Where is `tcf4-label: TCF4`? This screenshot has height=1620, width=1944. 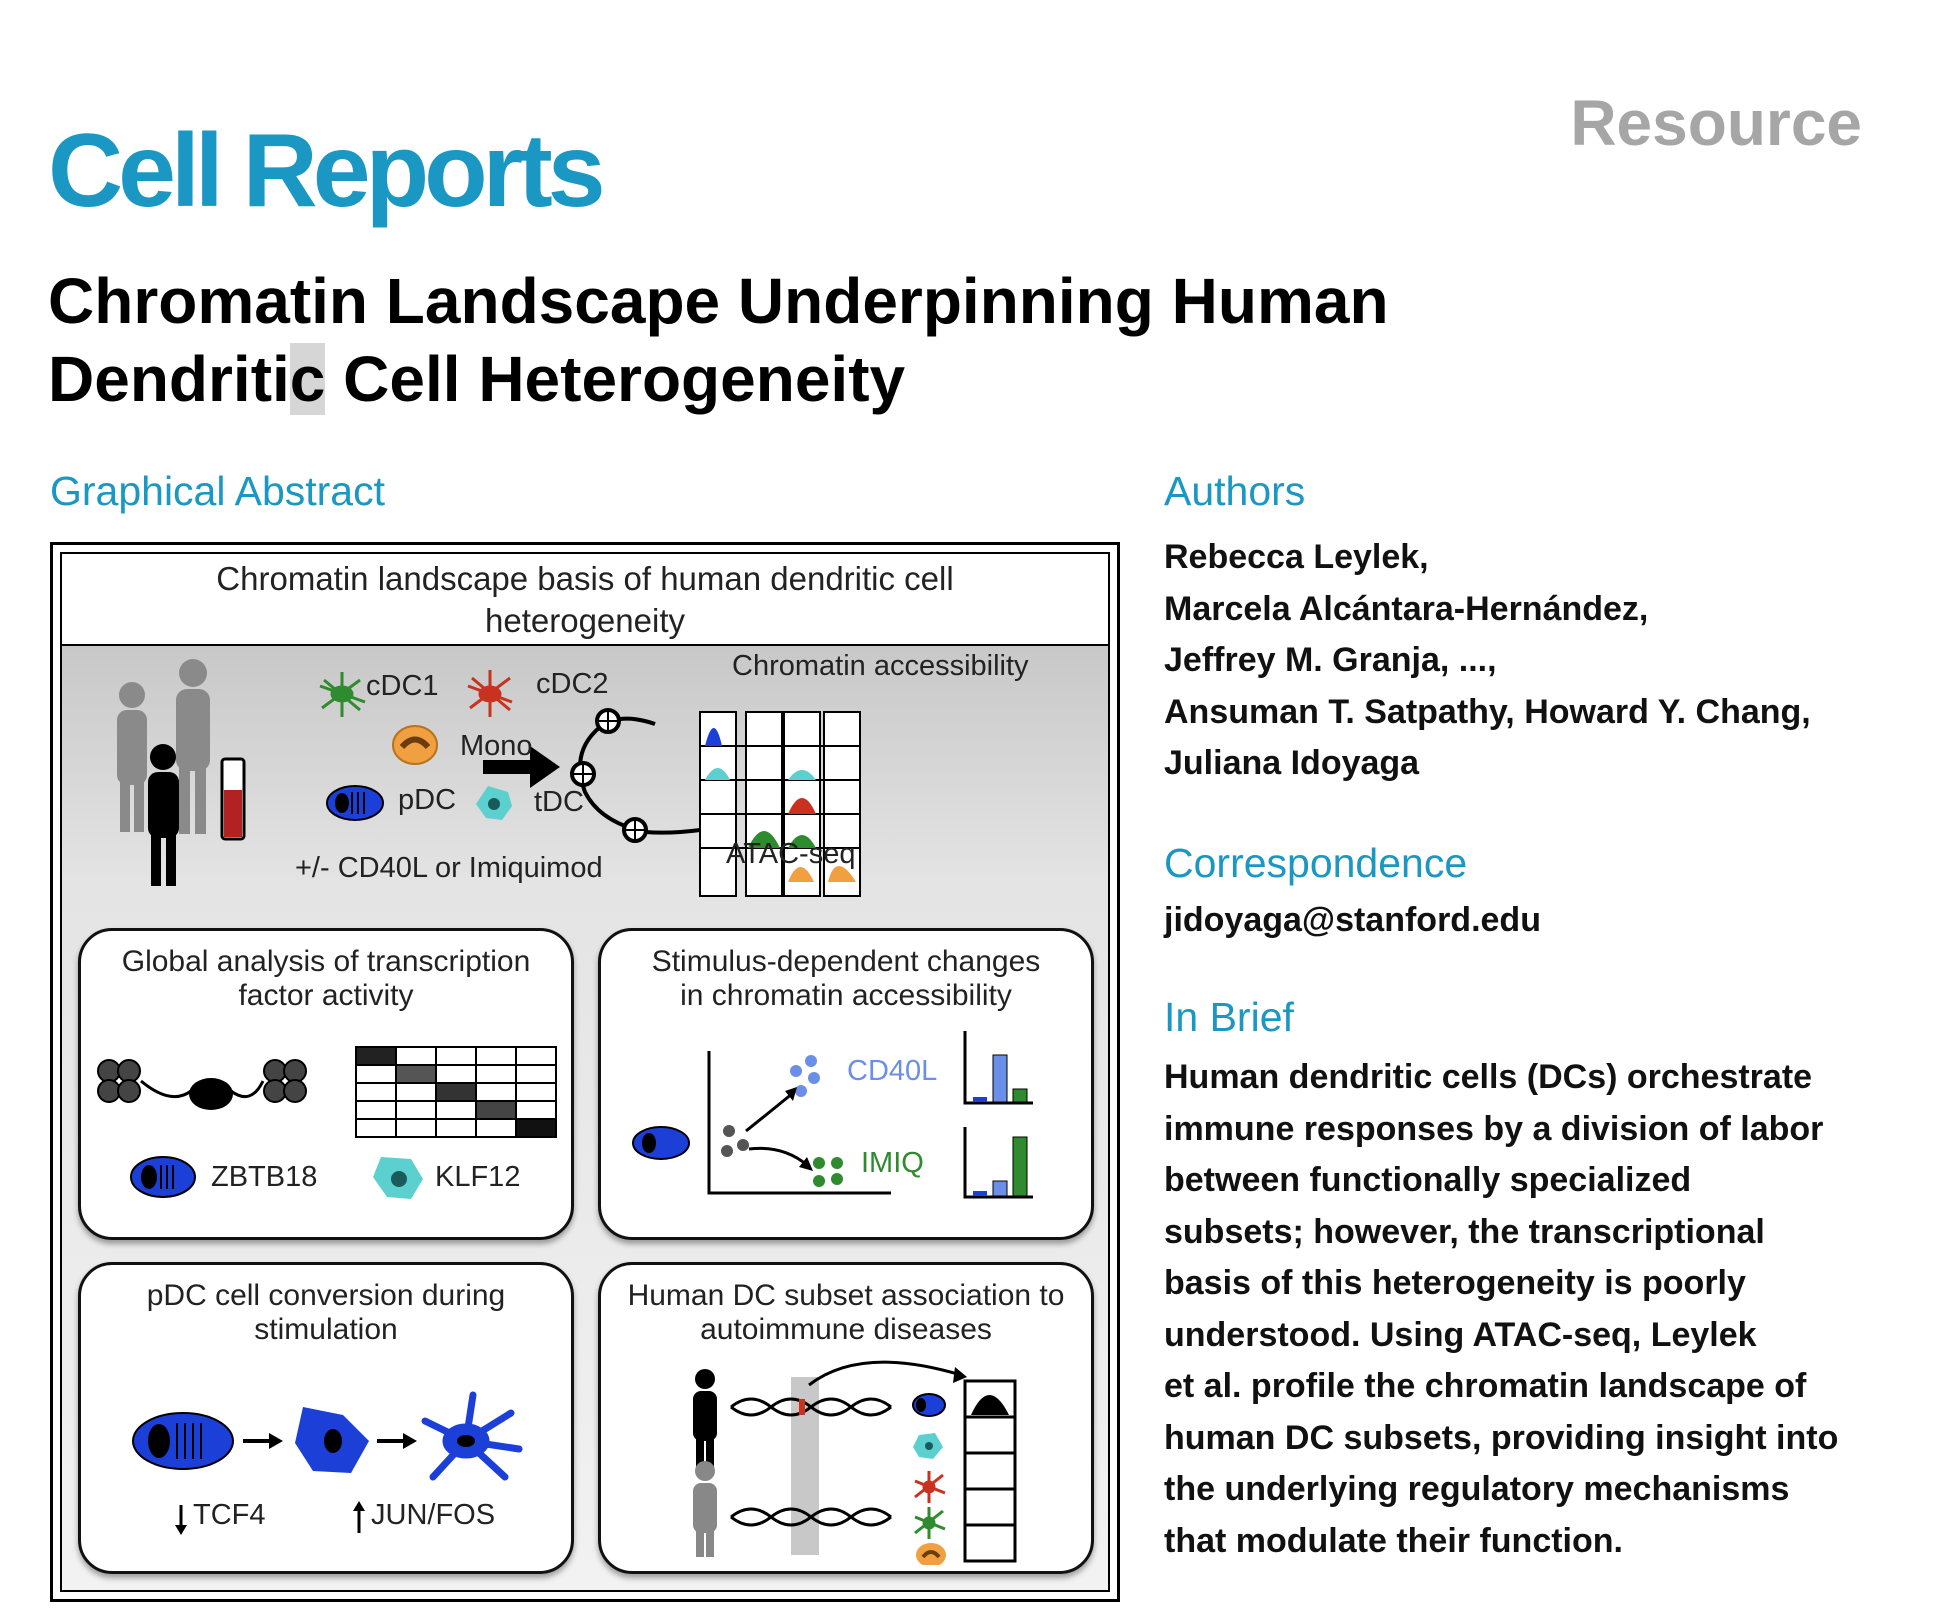 tcf4-label: TCF4 is located at coordinates (229, 1515).